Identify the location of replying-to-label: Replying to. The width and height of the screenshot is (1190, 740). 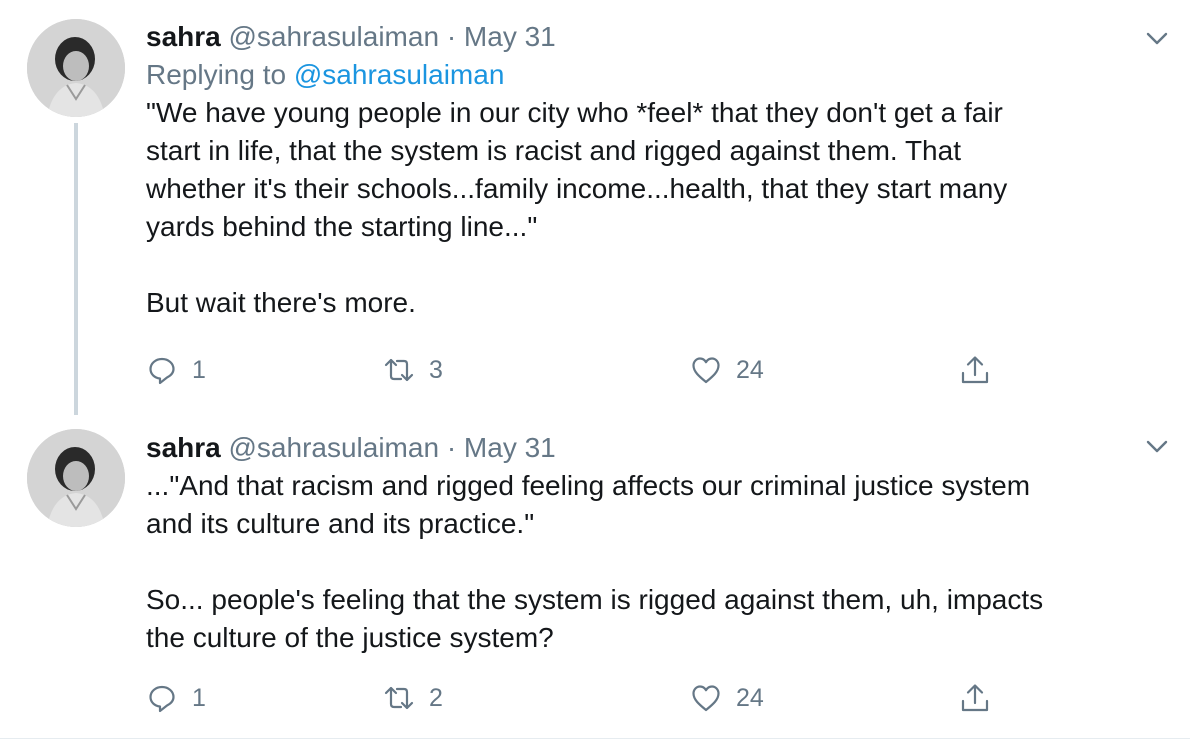
(220, 74).